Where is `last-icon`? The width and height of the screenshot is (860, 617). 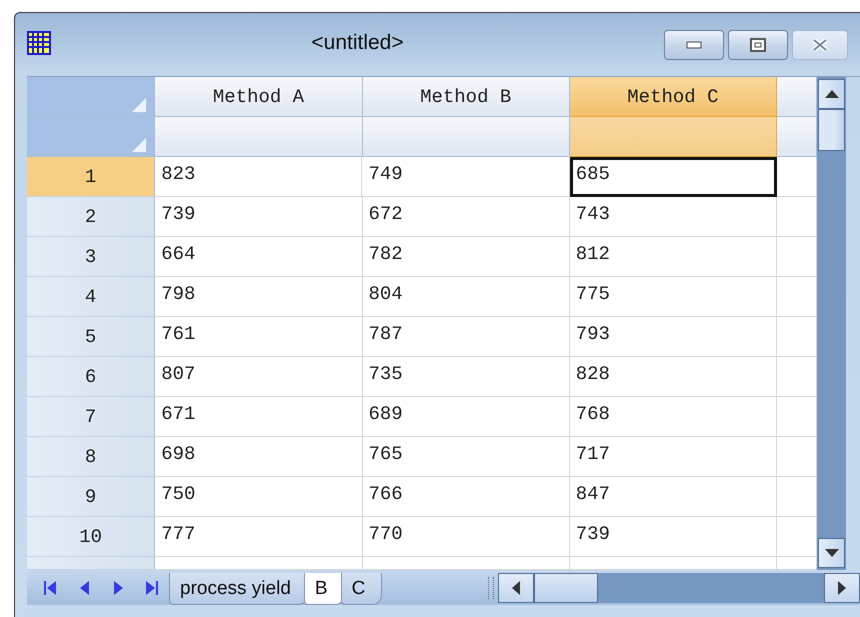
last-icon is located at coordinates (152, 587).